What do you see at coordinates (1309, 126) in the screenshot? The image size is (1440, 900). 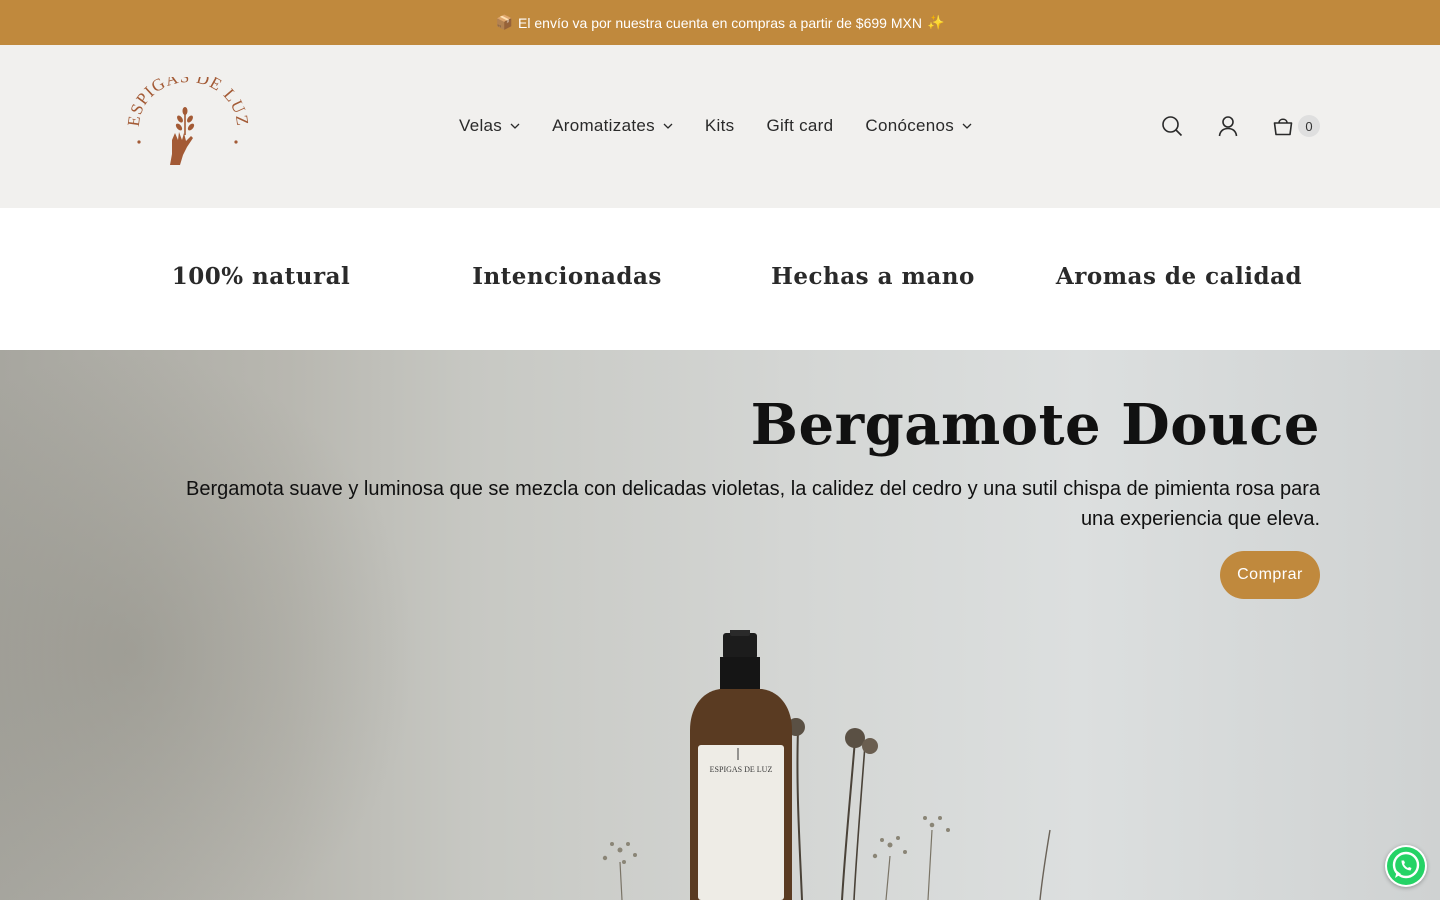 I see `cart-count-badge: 0` at bounding box center [1309, 126].